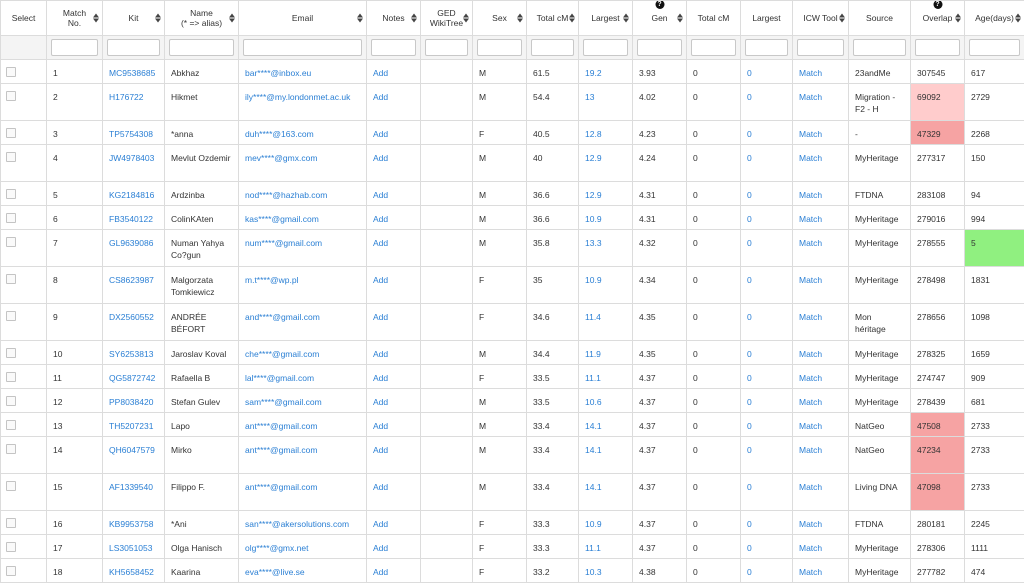 Image resolution: width=1024 pixels, height=583 pixels. What do you see at coordinates (283, 243) in the screenshot?
I see `email-link: num****@gmail.com` at bounding box center [283, 243].